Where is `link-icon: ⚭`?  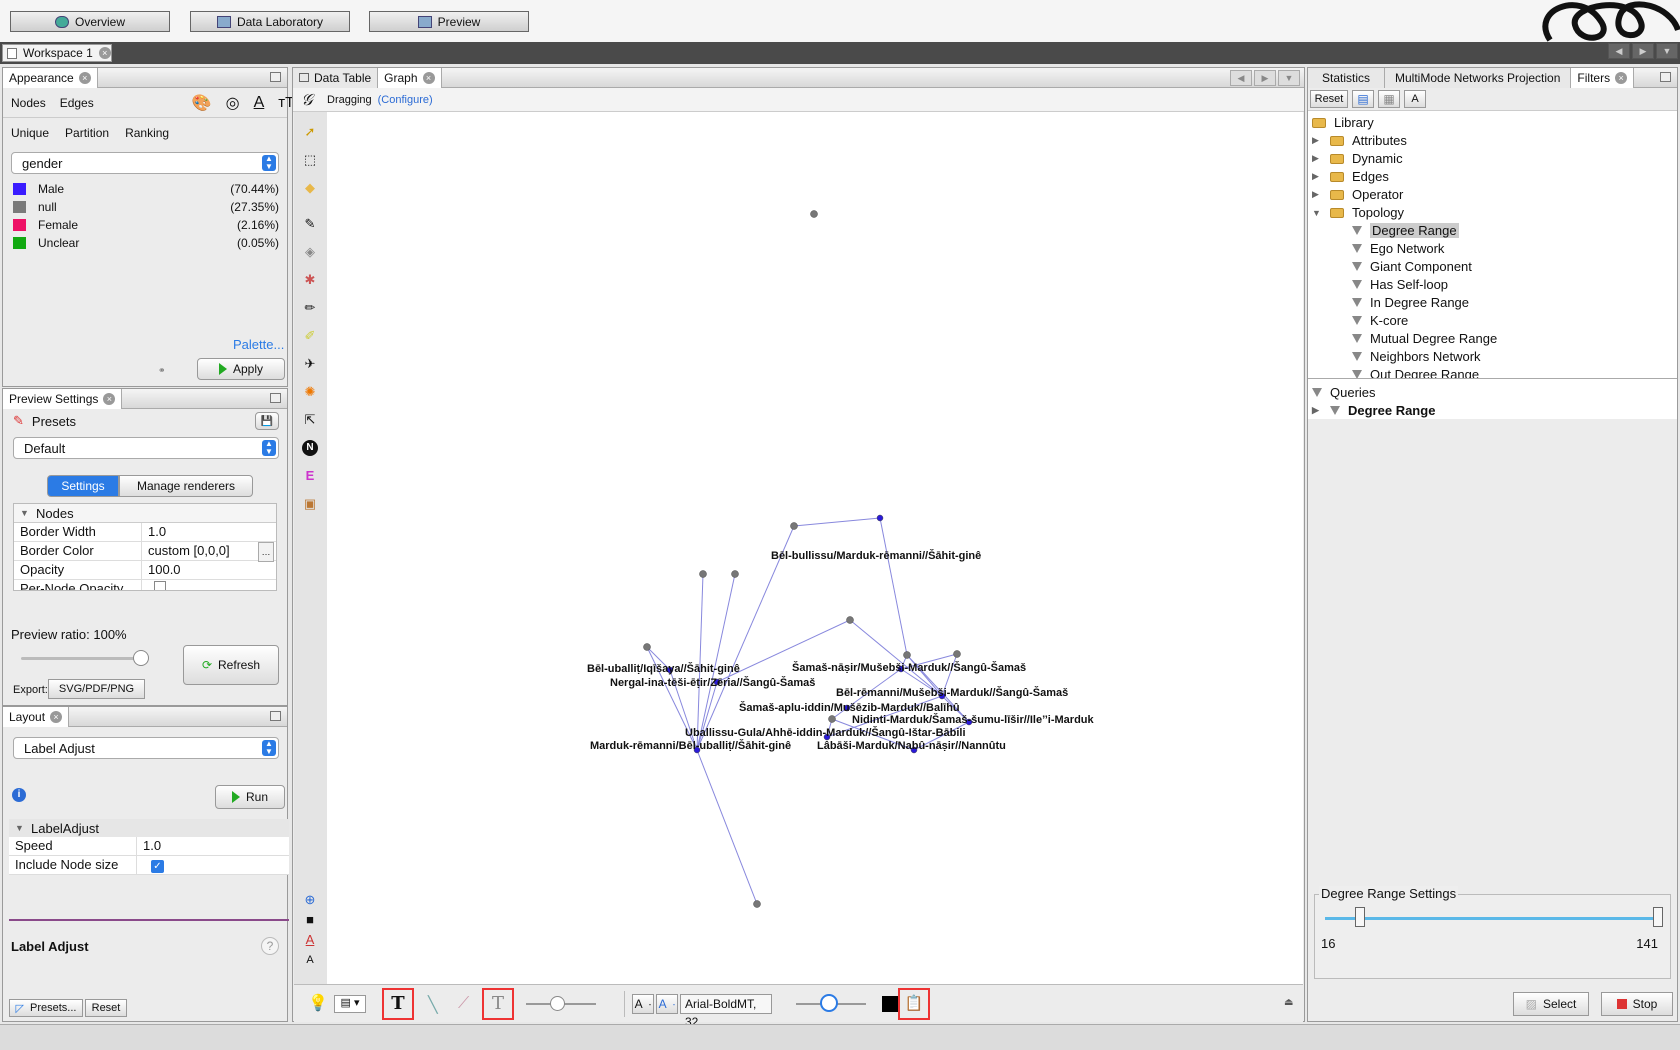 link-icon: ⚭ is located at coordinates (162, 370).